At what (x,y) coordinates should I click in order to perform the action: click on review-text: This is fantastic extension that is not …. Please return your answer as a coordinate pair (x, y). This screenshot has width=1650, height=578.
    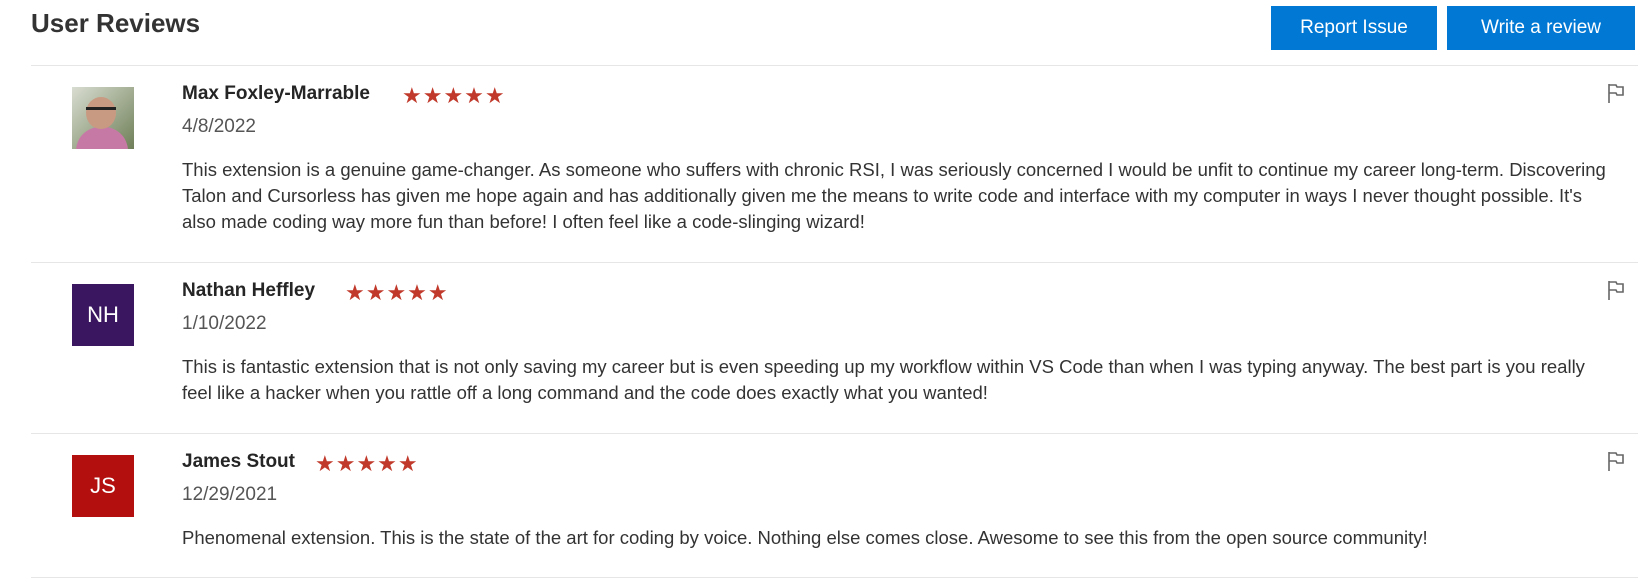
    Looking at the image, I should click on (883, 379).